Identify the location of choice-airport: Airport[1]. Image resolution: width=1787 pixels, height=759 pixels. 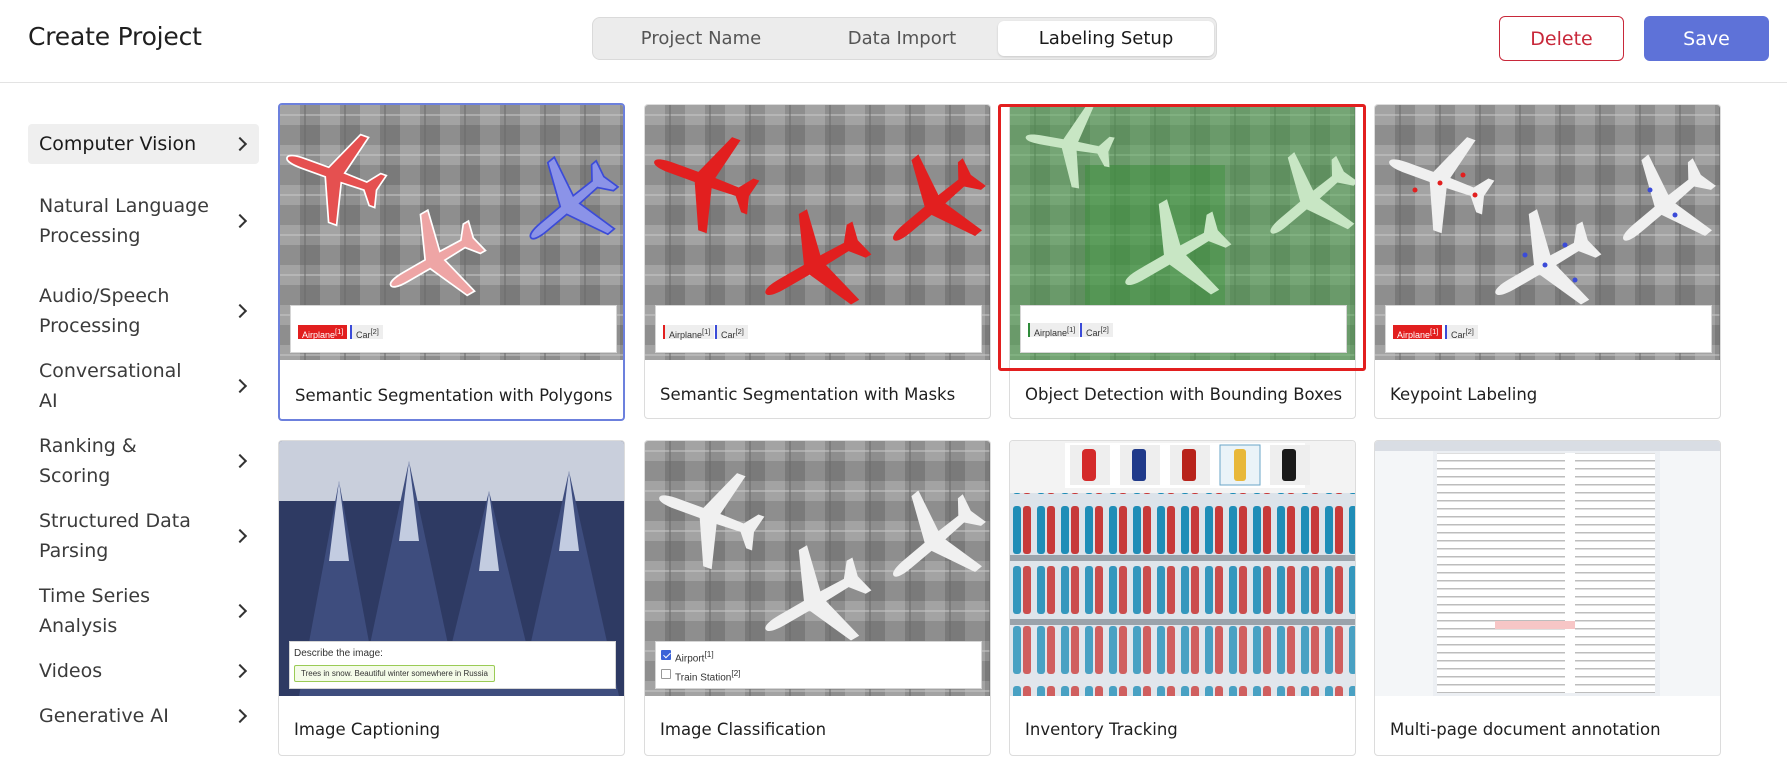
(694, 657).